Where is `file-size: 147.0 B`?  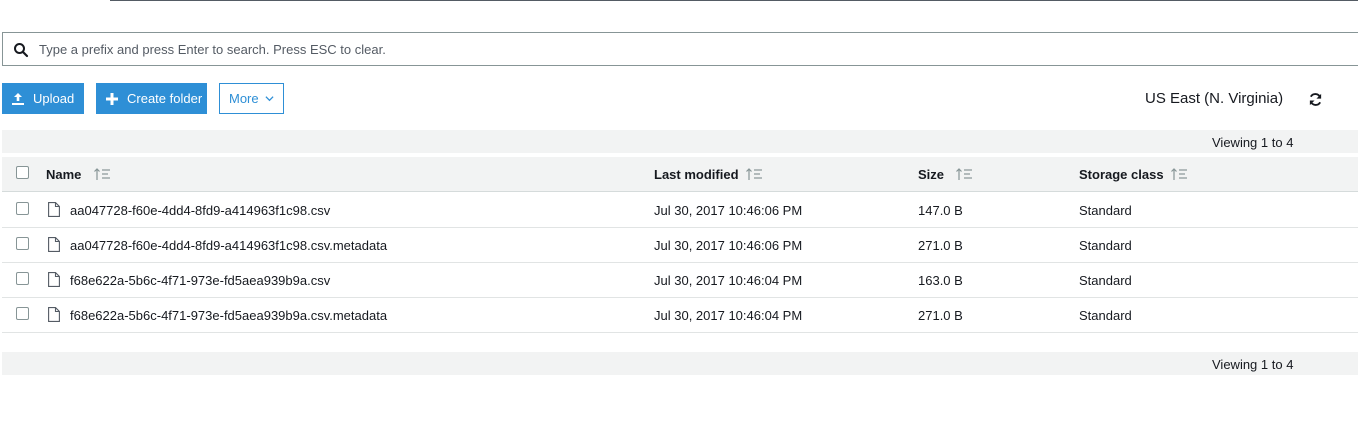
file-size: 147.0 B is located at coordinates (940, 210).